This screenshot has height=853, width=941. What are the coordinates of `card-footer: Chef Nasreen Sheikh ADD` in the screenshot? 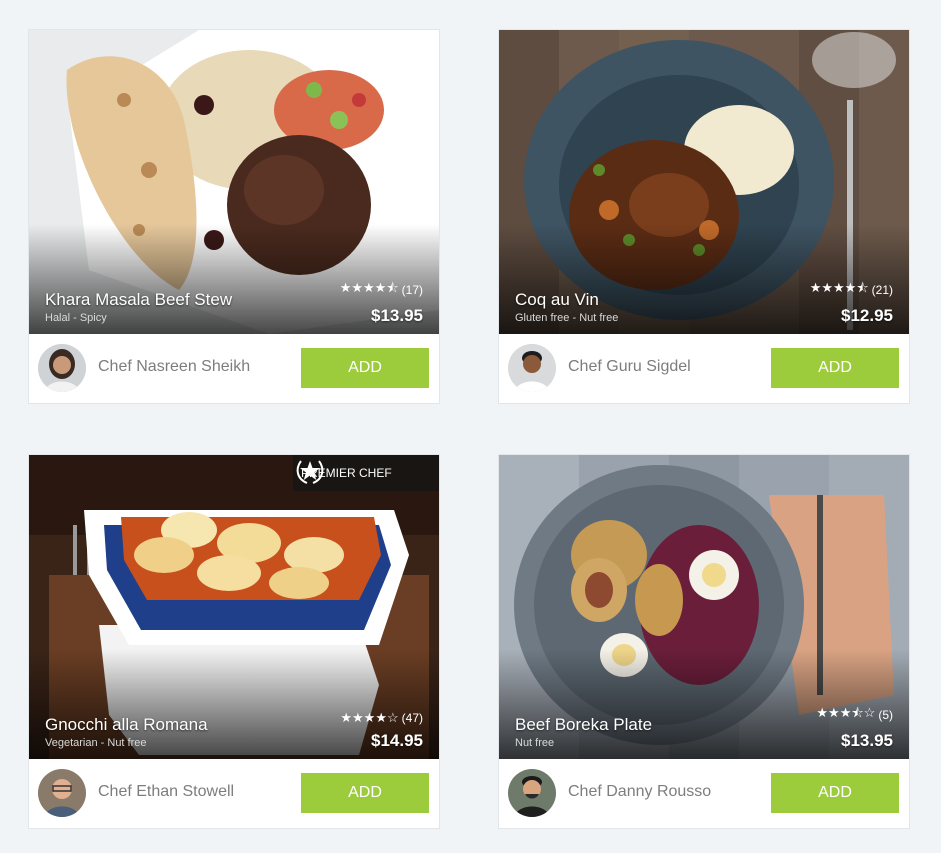 It's located at (234, 368).